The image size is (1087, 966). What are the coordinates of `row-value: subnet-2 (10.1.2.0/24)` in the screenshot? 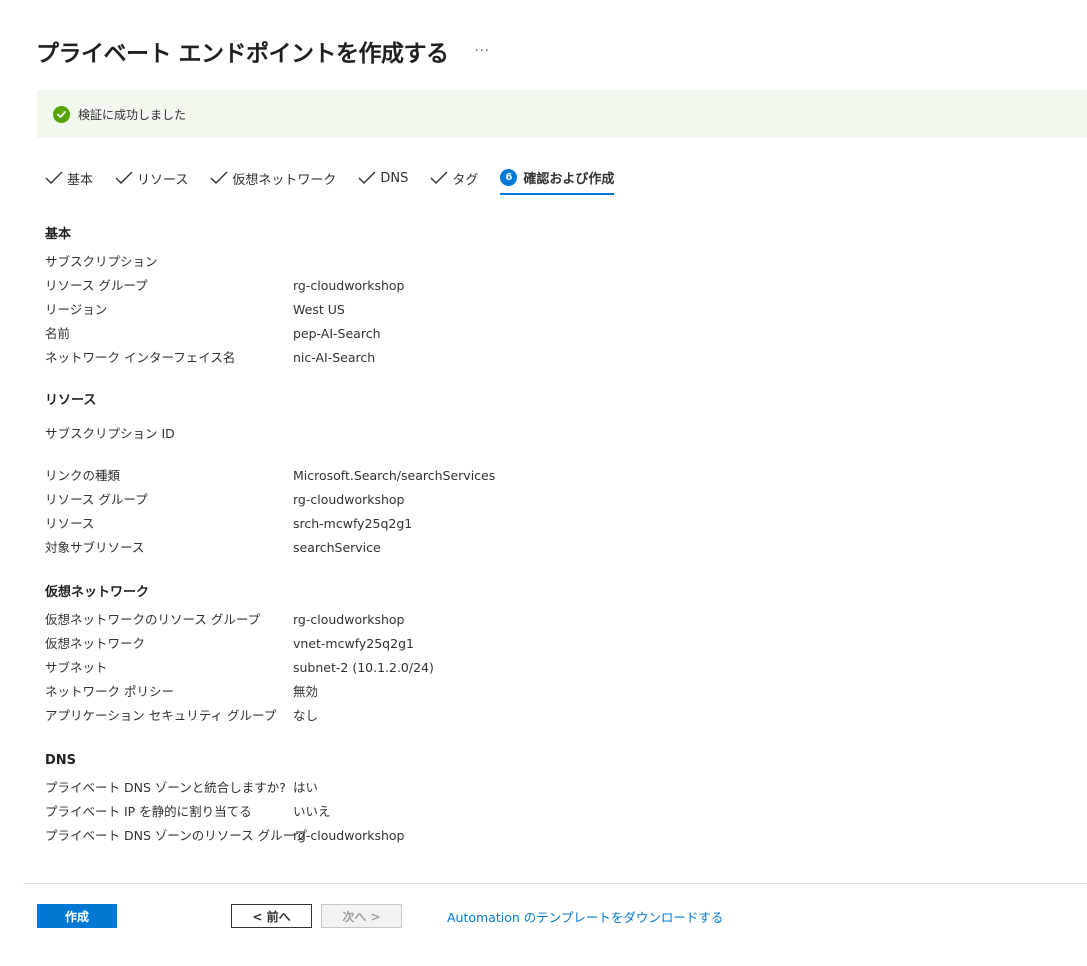 It's located at (363, 667).